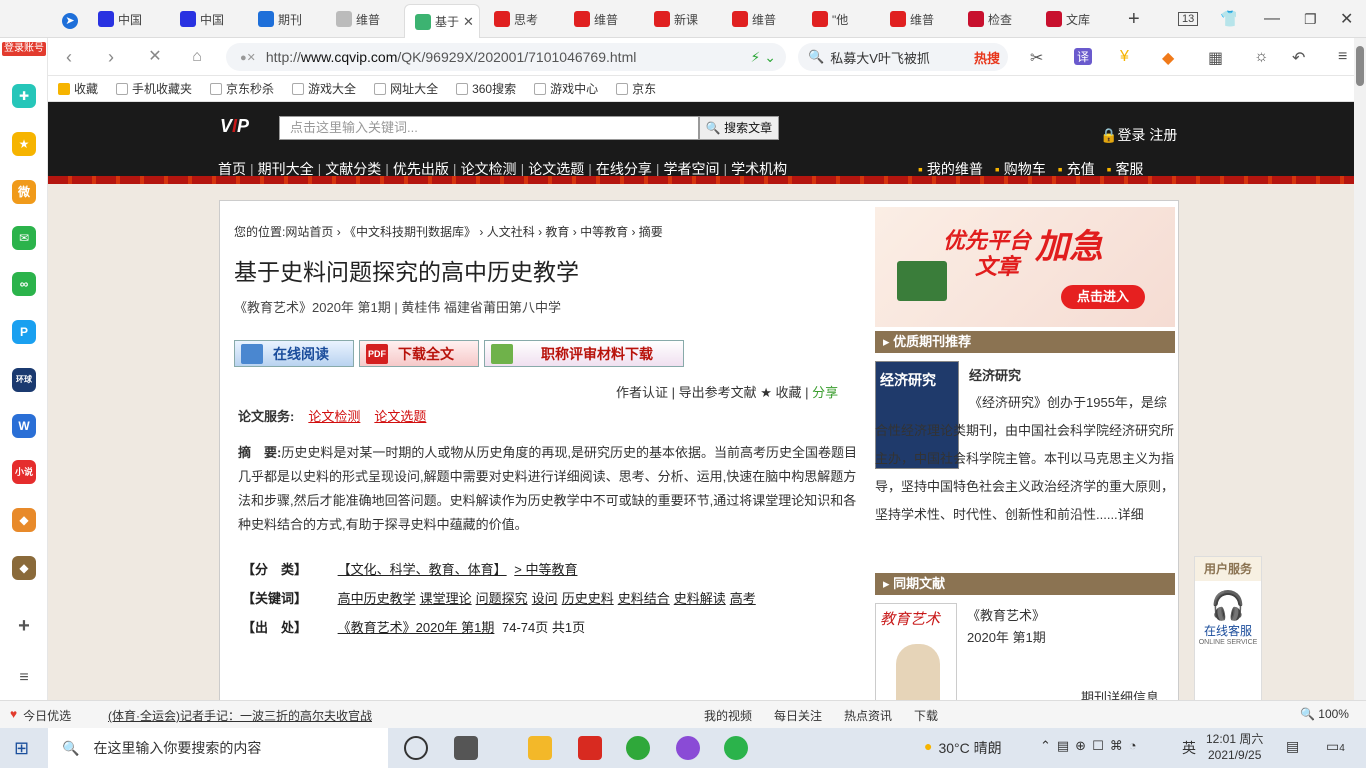  Describe the element at coordinates (1124, 57) in the screenshot. I see `coin-icon: ¥` at that location.